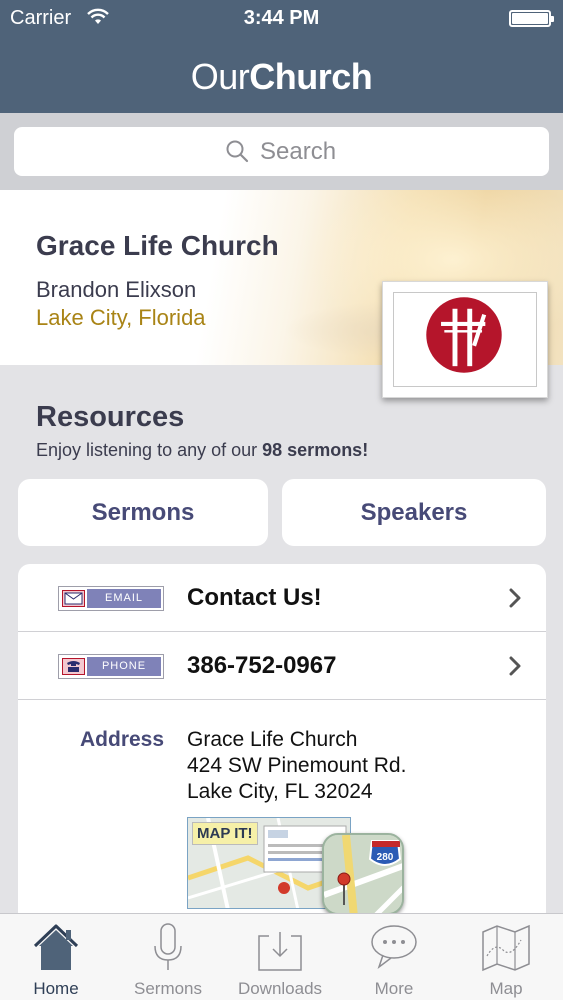 Image resolution: width=563 pixels, height=1000 pixels. Describe the element at coordinates (149, 450) in the screenshot. I see `resources-subtitle-text: Enjoy listening to any of our` at that location.